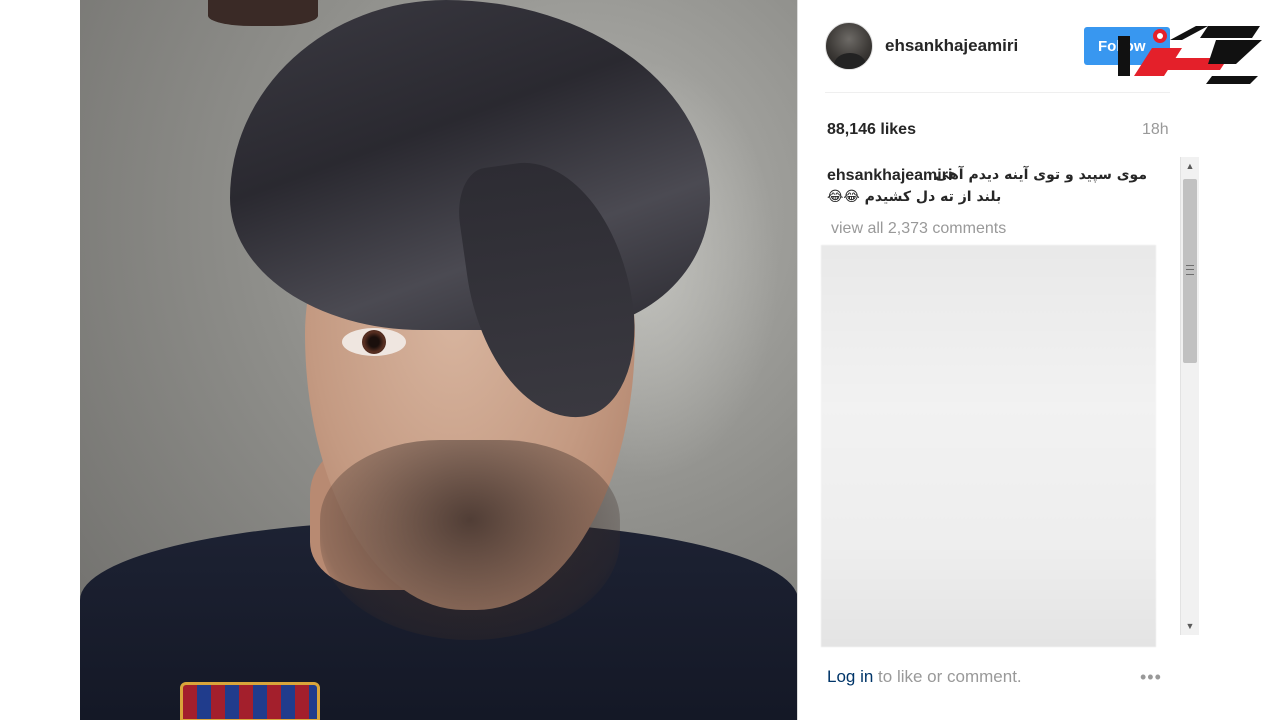  Describe the element at coordinates (849, 46) in the screenshot. I see `avatar` at that location.